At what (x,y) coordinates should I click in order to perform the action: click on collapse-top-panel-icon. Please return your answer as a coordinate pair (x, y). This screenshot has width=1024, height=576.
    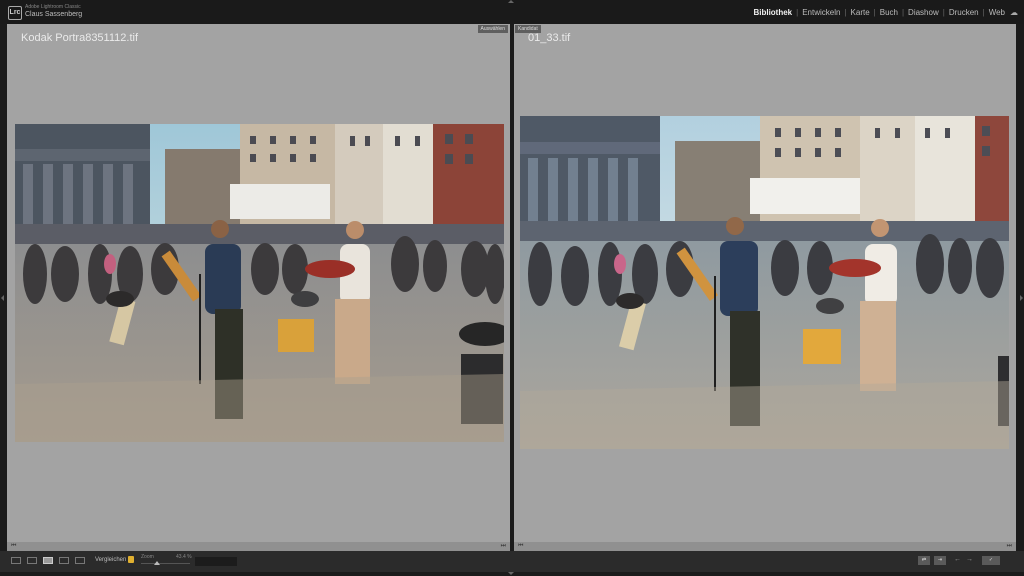
    Looking at the image, I should click on (511, 1).